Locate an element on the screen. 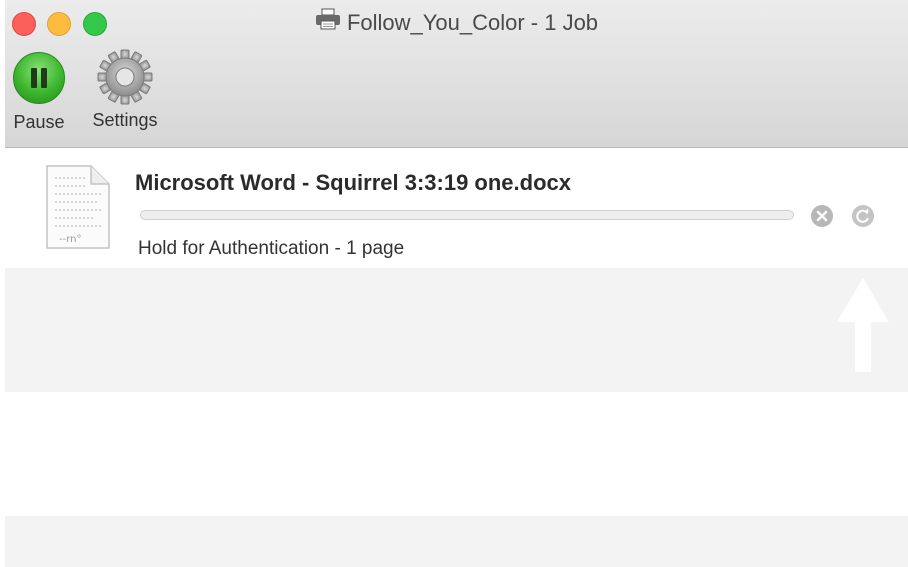 This screenshot has width=908, height=567. resume-job-icon is located at coordinates (863, 216).